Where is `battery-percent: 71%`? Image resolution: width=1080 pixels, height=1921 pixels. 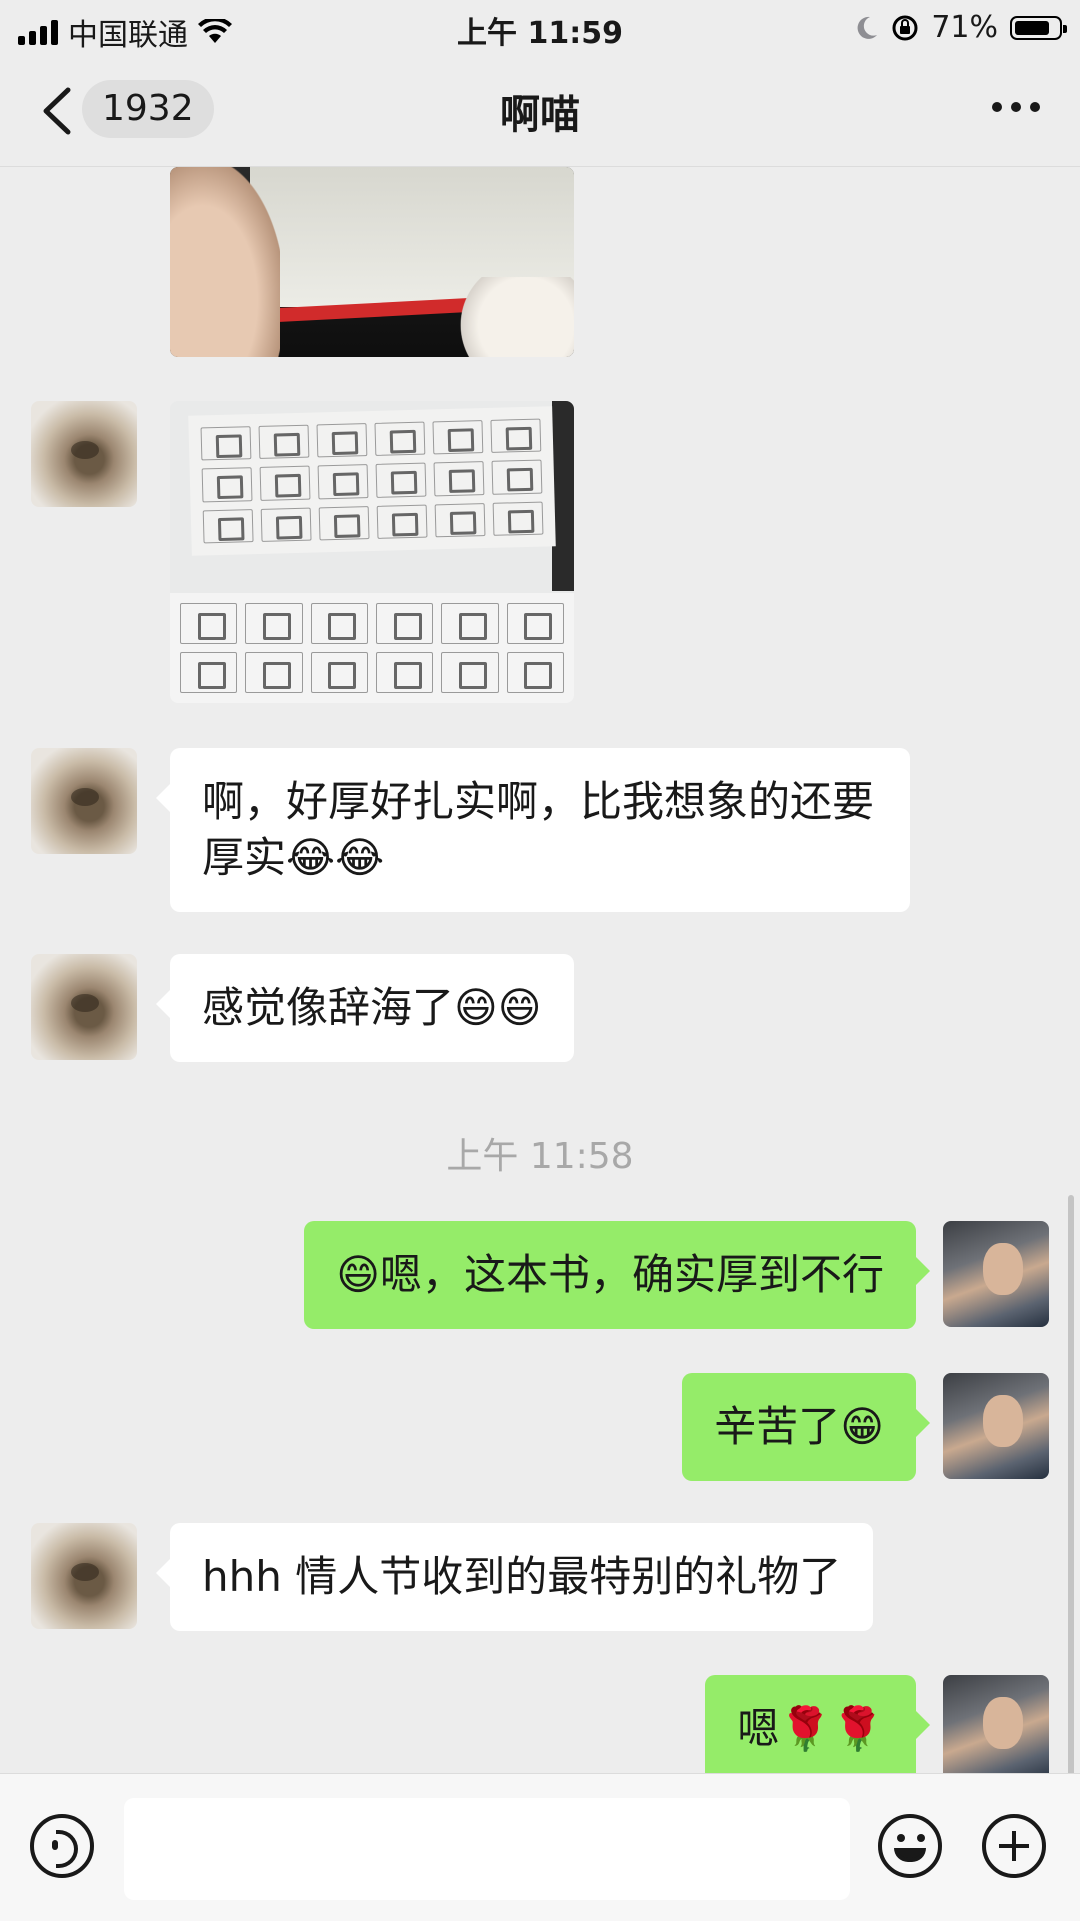 battery-percent: 71% is located at coordinates (964, 27).